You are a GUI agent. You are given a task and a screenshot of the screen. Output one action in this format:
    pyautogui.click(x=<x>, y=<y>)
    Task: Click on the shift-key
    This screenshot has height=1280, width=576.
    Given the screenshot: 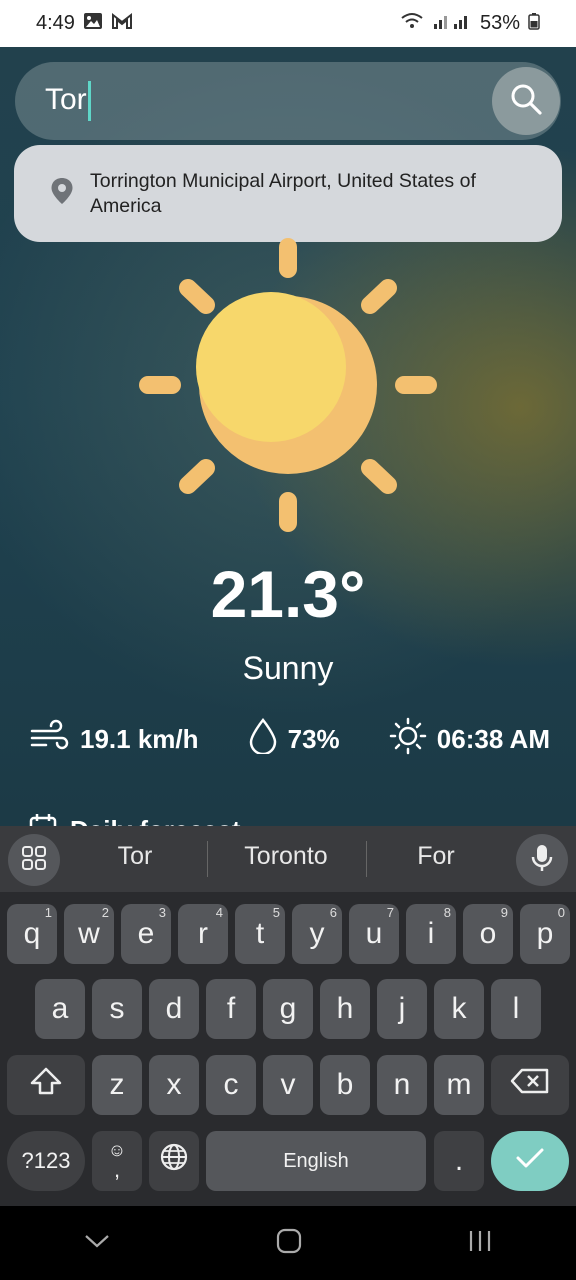 What is the action you would take?
    pyautogui.click(x=46, y=1085)
    